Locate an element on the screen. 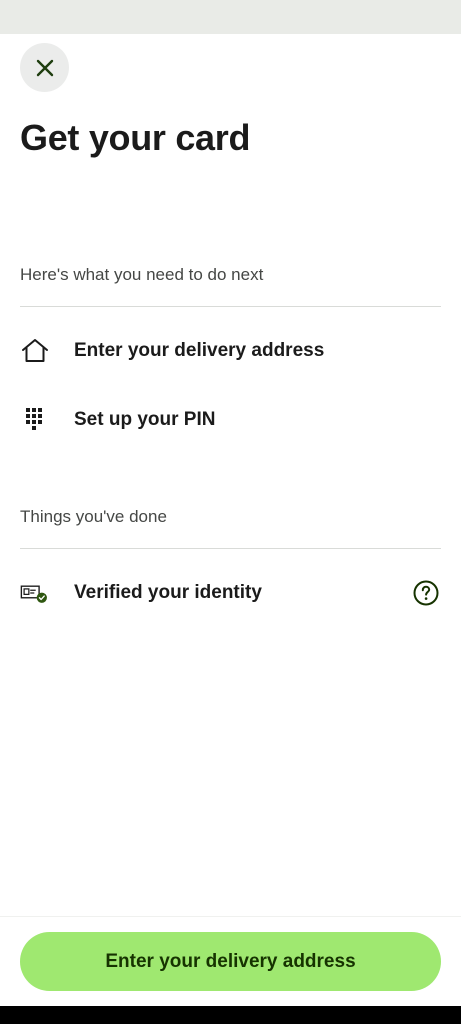 The height and width of the screenshot is (1024, 461). question-circle-icon is located at coordinates (426, 593).